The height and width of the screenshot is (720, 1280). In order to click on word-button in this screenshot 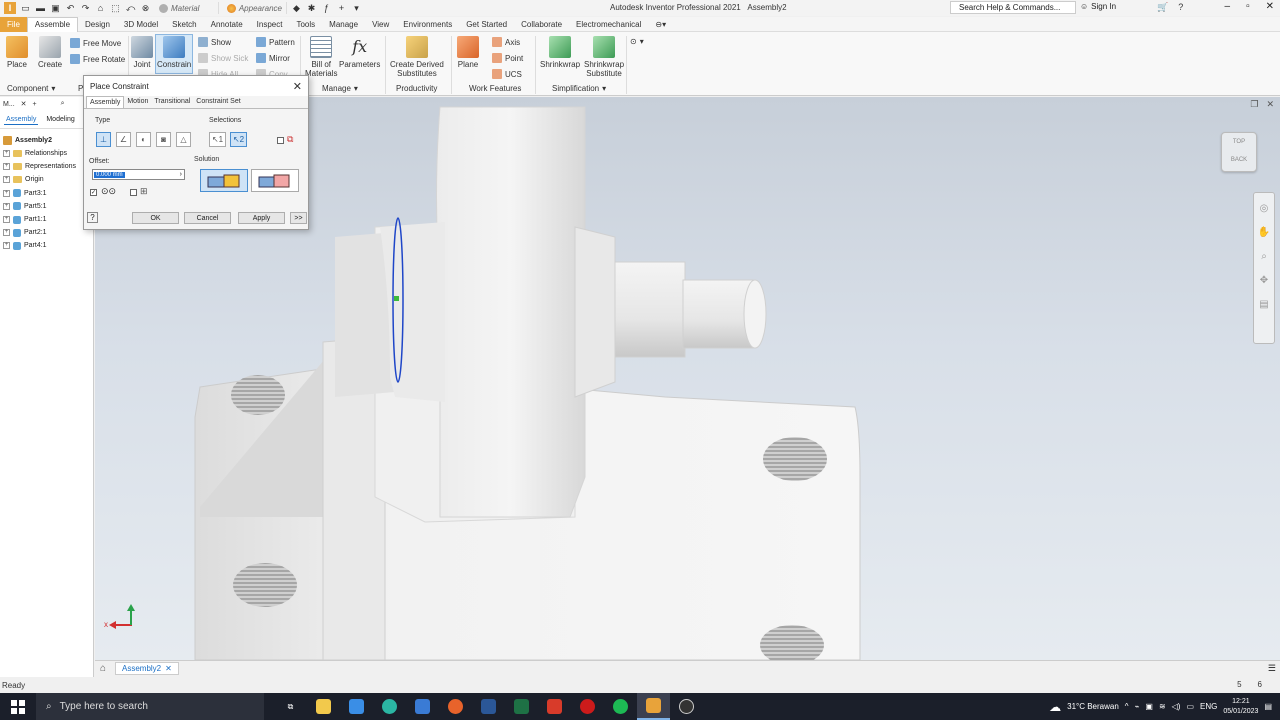, I will do `click(488, 706)`.